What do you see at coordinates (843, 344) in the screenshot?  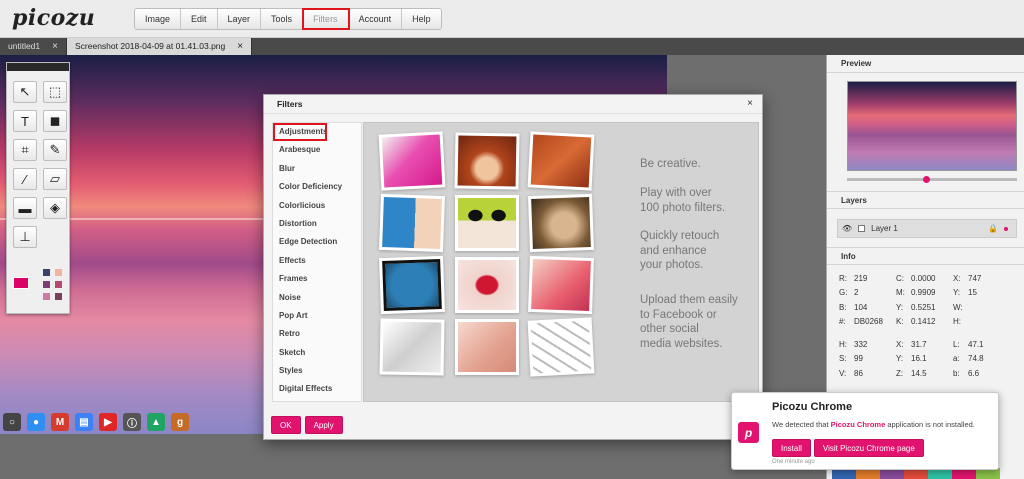 I see `info-key: H:` at bounding box center [843, 344].